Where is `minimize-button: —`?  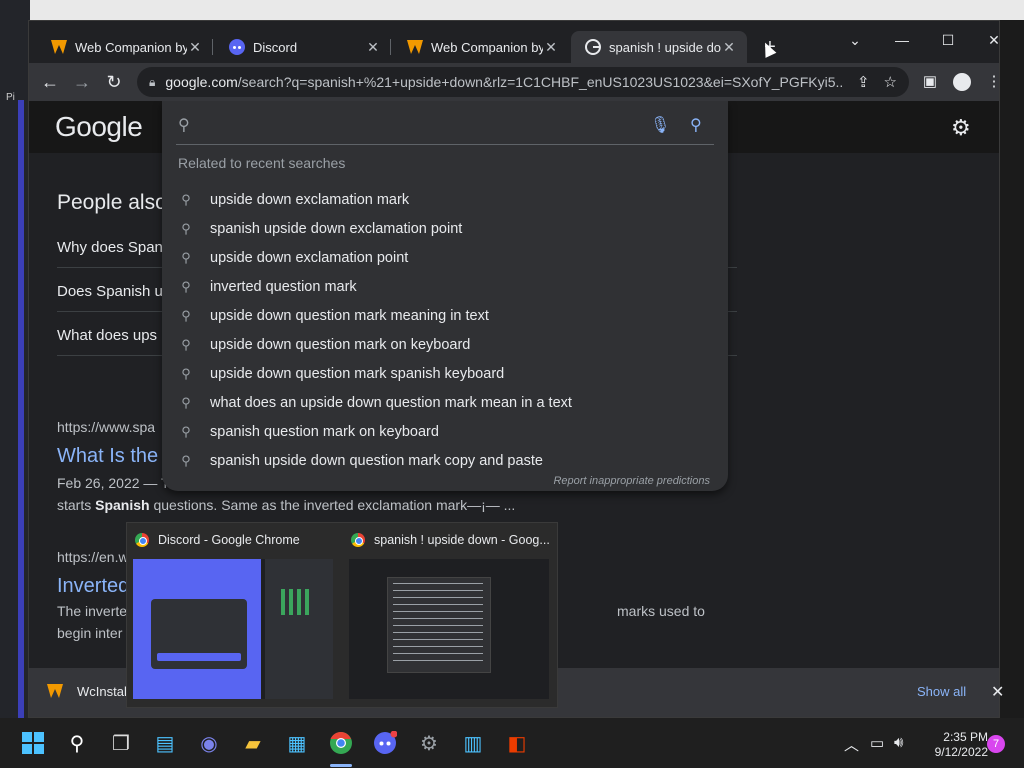
minimize-button: — is located at coordinates (902, 40).